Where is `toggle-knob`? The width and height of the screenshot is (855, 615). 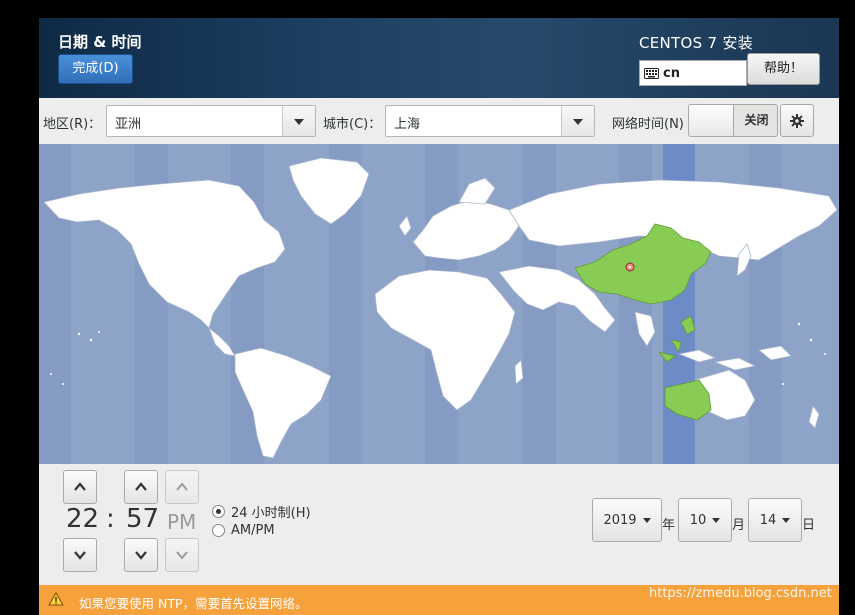 toggle-knob is located at coordinates (711, 120).